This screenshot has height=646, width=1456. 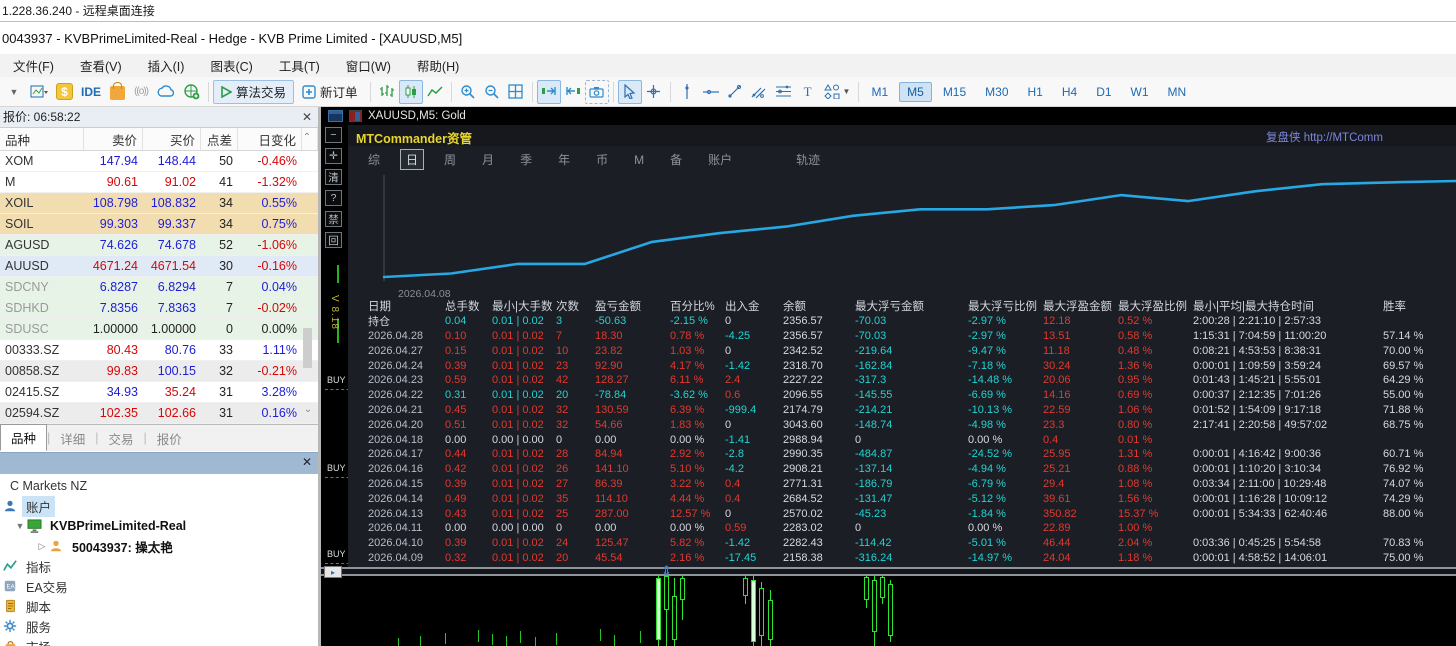 I want to click on timeframe-button-H1: H1, so click(x=1035, y=92).